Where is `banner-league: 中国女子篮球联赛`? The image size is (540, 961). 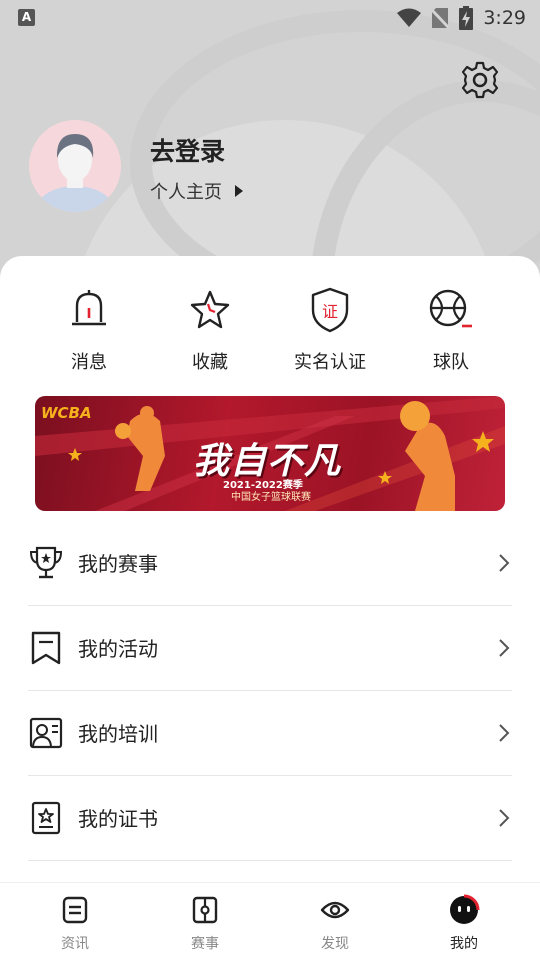
banner-league: 中国女子篮球联赛 is located at coordinates (271, 497).